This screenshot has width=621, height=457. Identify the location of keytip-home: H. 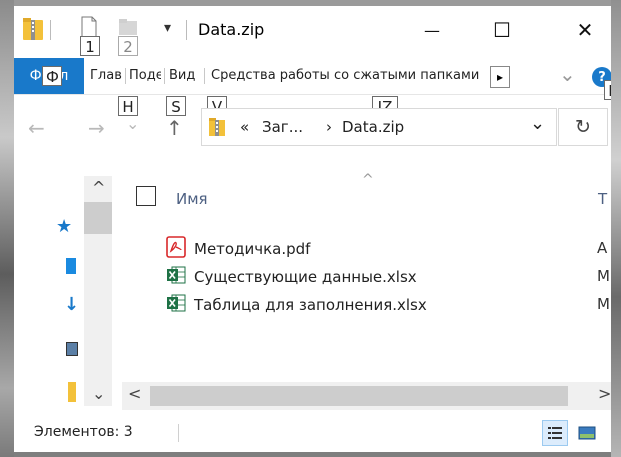
(128, 106).